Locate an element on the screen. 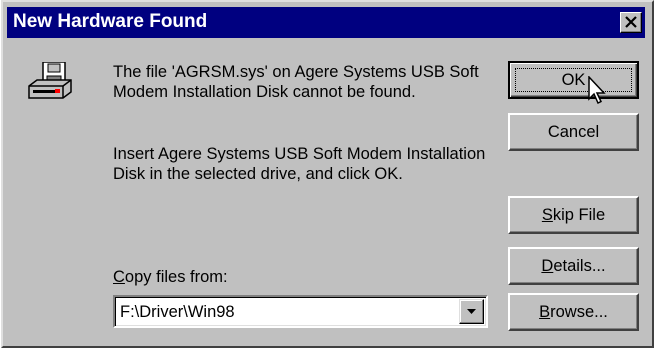 The width and height of the screenshot is (657, 351). cancel-button: Cancel is located at coordinates (573, 132).